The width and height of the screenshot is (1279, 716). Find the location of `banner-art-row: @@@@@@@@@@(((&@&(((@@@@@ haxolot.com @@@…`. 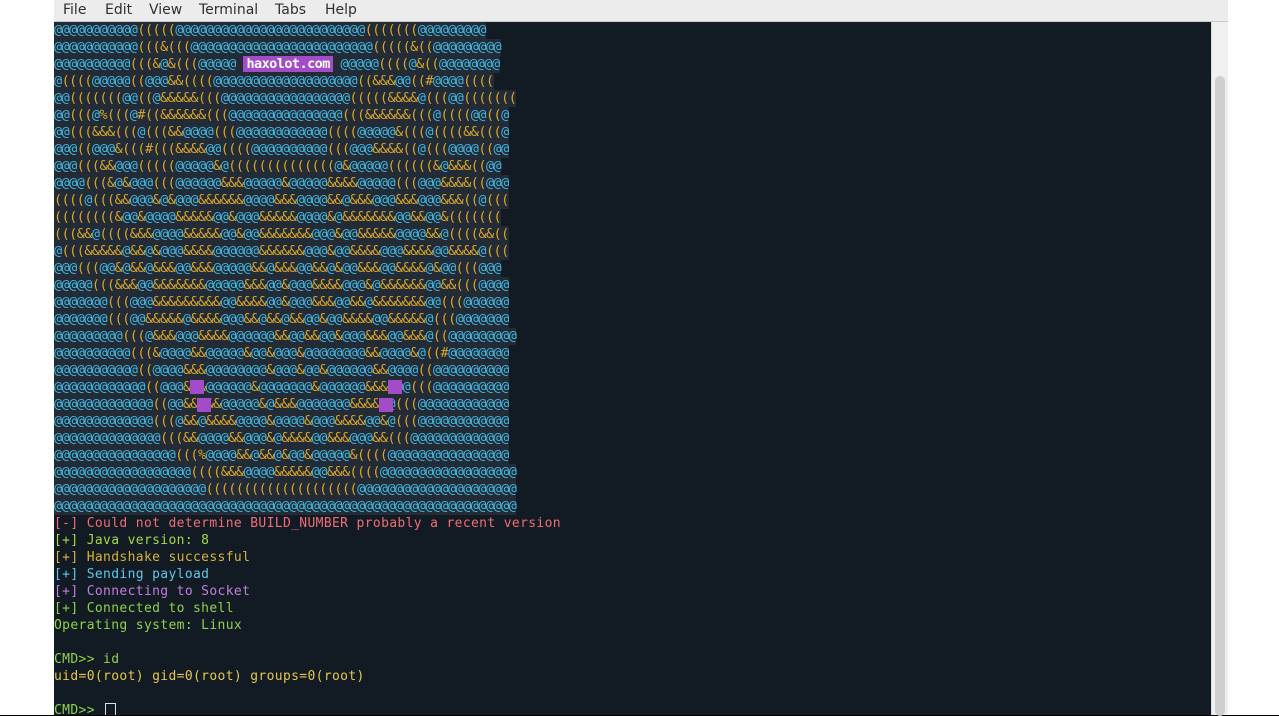

banner-art-row: @@@@@@@@@@(((&@&(((@@@@@ haxolot.com @@@… is located at coordinates (277, 64).